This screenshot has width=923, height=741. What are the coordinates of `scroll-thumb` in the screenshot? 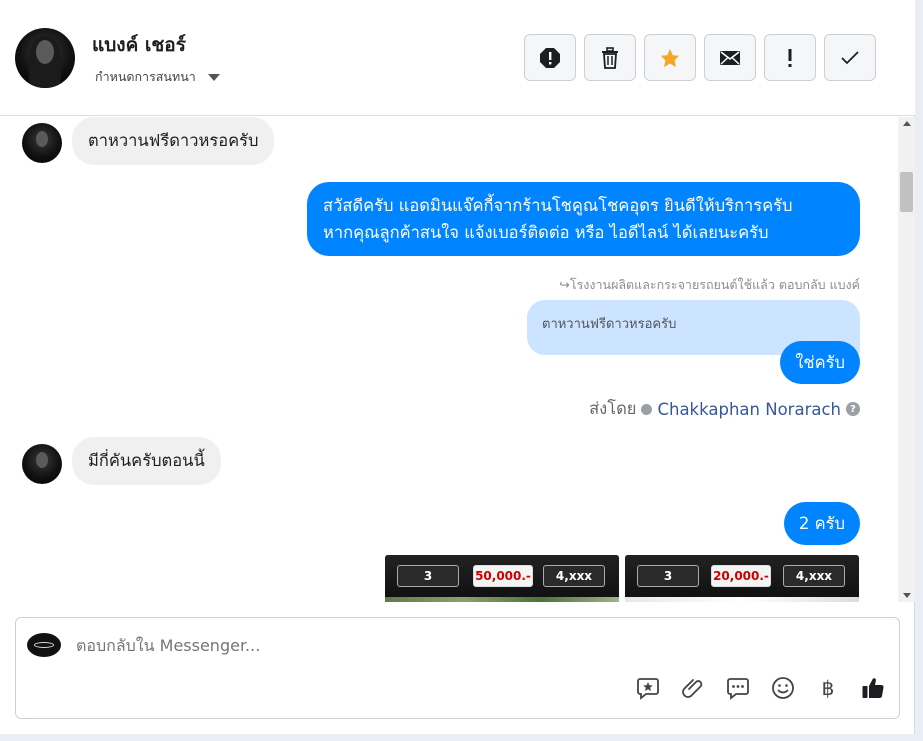 It's located at (906, 192).